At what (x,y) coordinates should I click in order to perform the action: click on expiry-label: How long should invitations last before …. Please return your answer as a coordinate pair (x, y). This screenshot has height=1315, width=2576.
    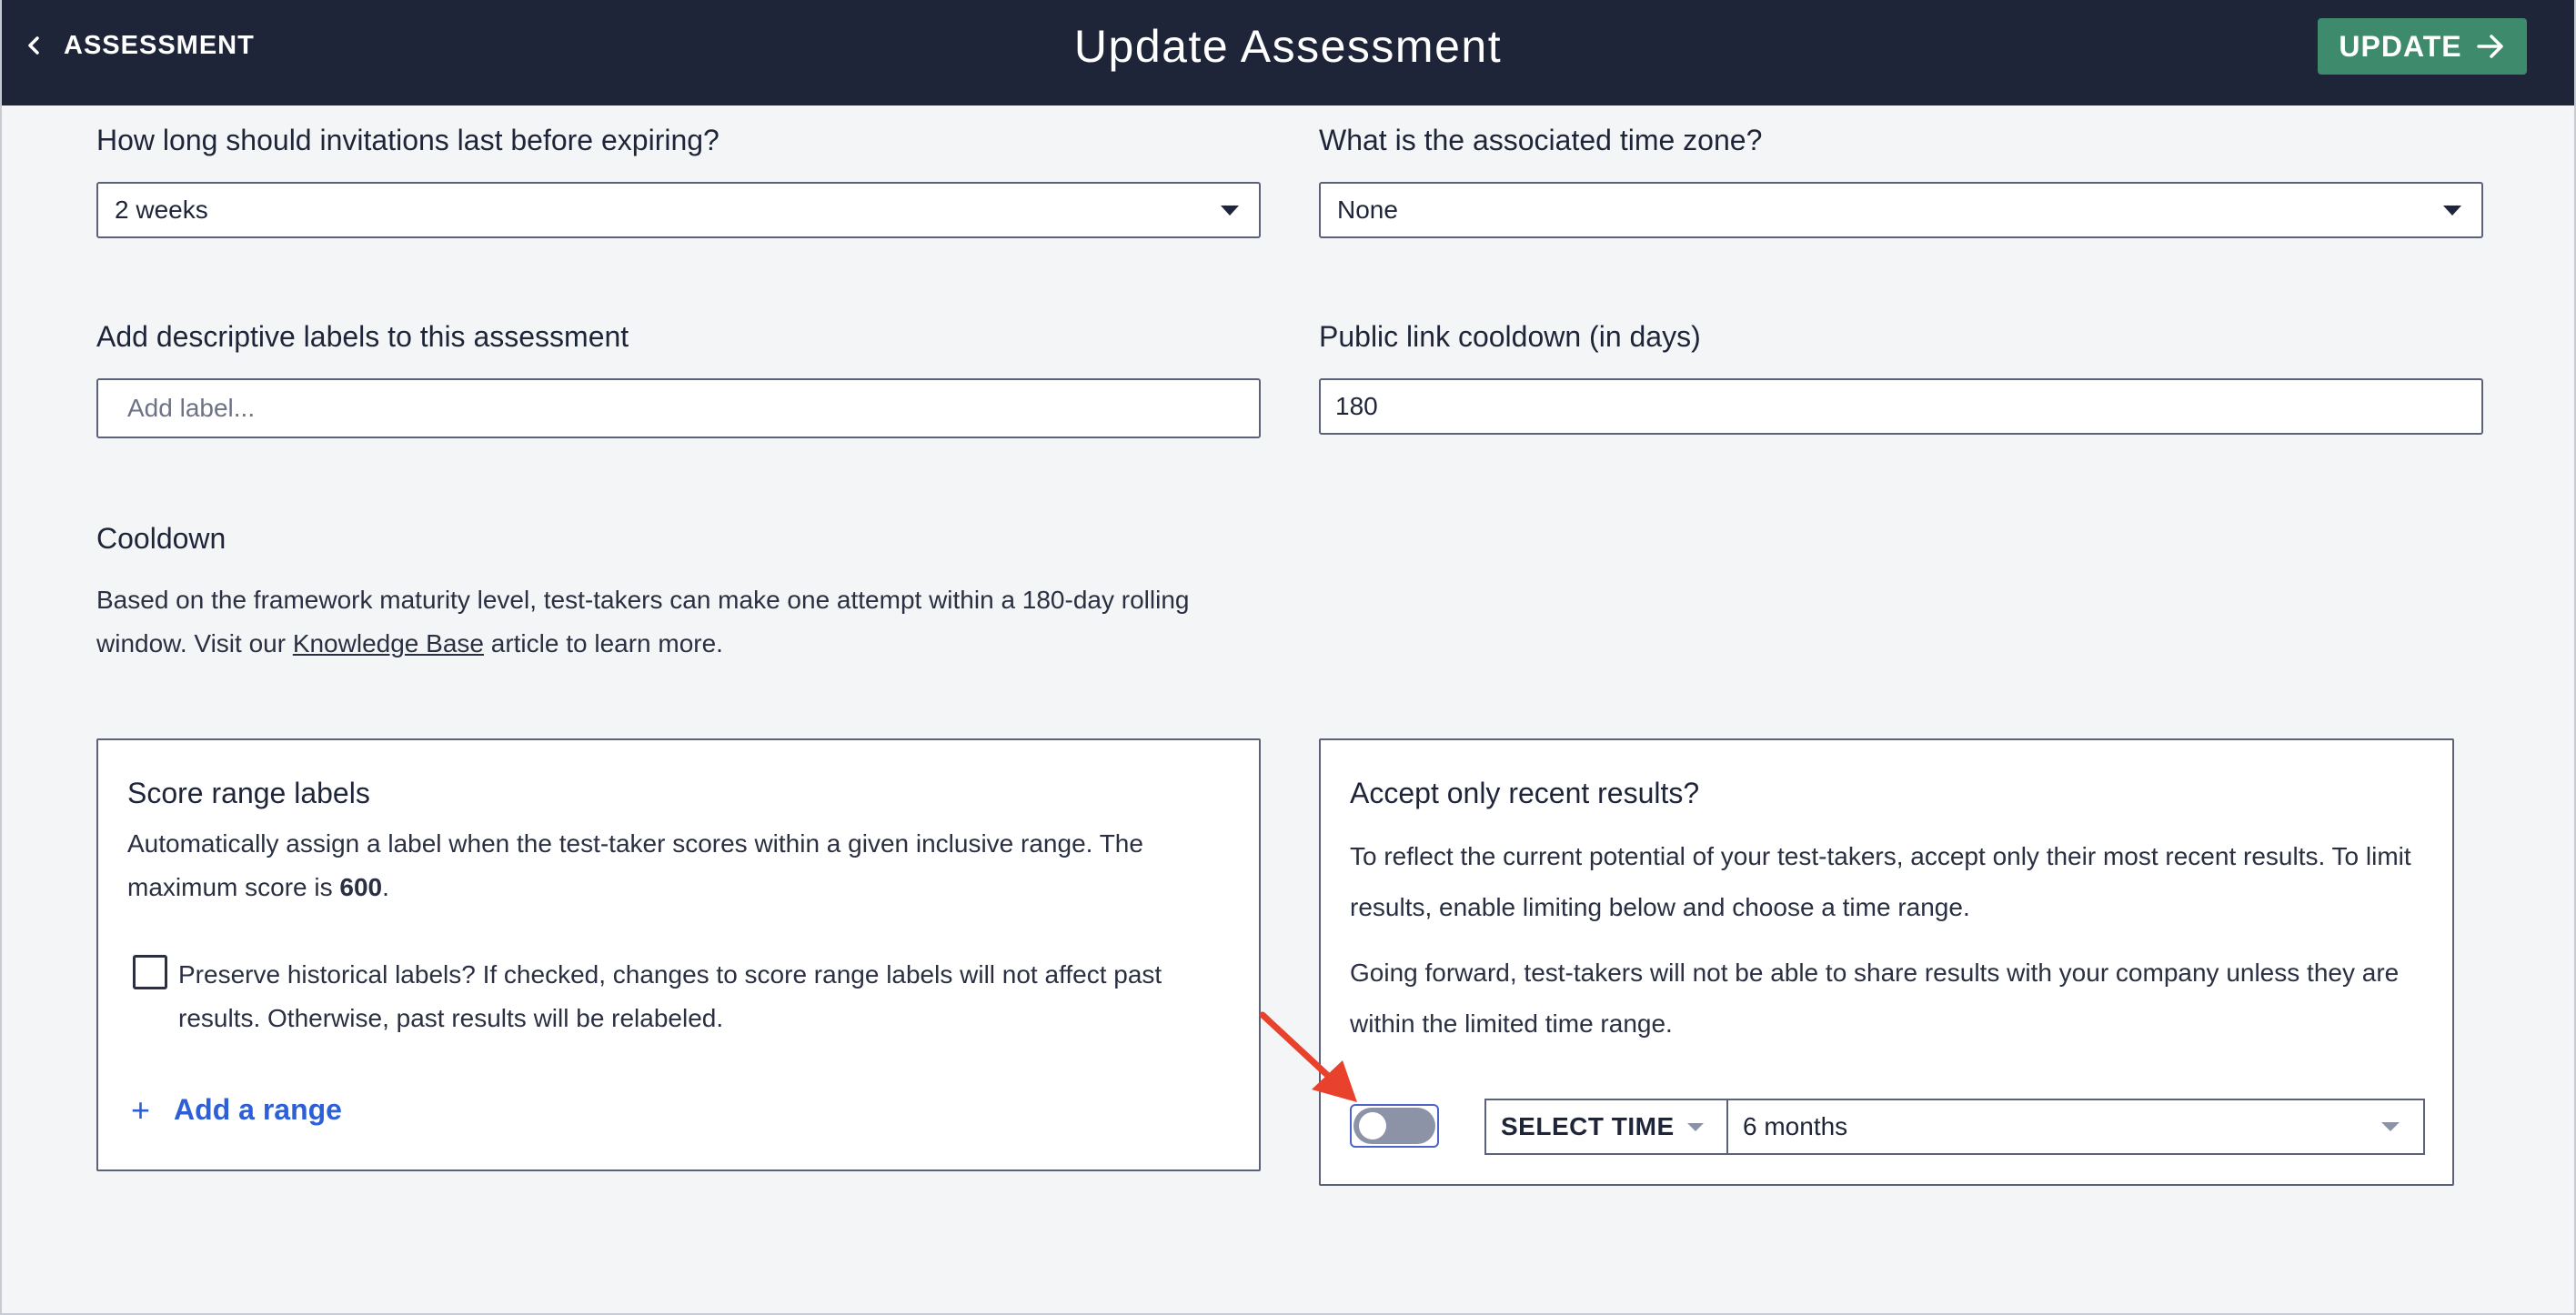
    Looking at the image, I should click on (407, 140).